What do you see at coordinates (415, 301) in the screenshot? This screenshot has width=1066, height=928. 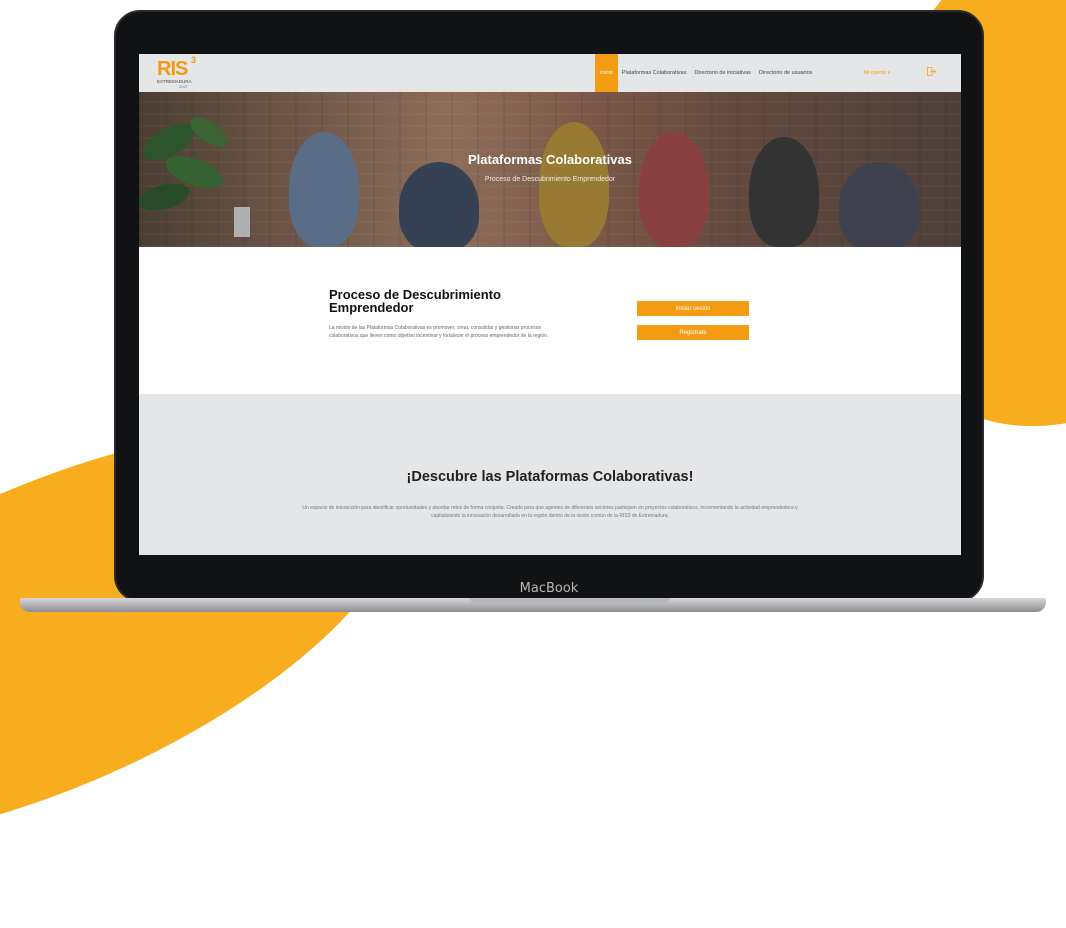 I see `intro-title: Proceso de Descubrimiento Emprendedor` at bounding box center [415, 301].